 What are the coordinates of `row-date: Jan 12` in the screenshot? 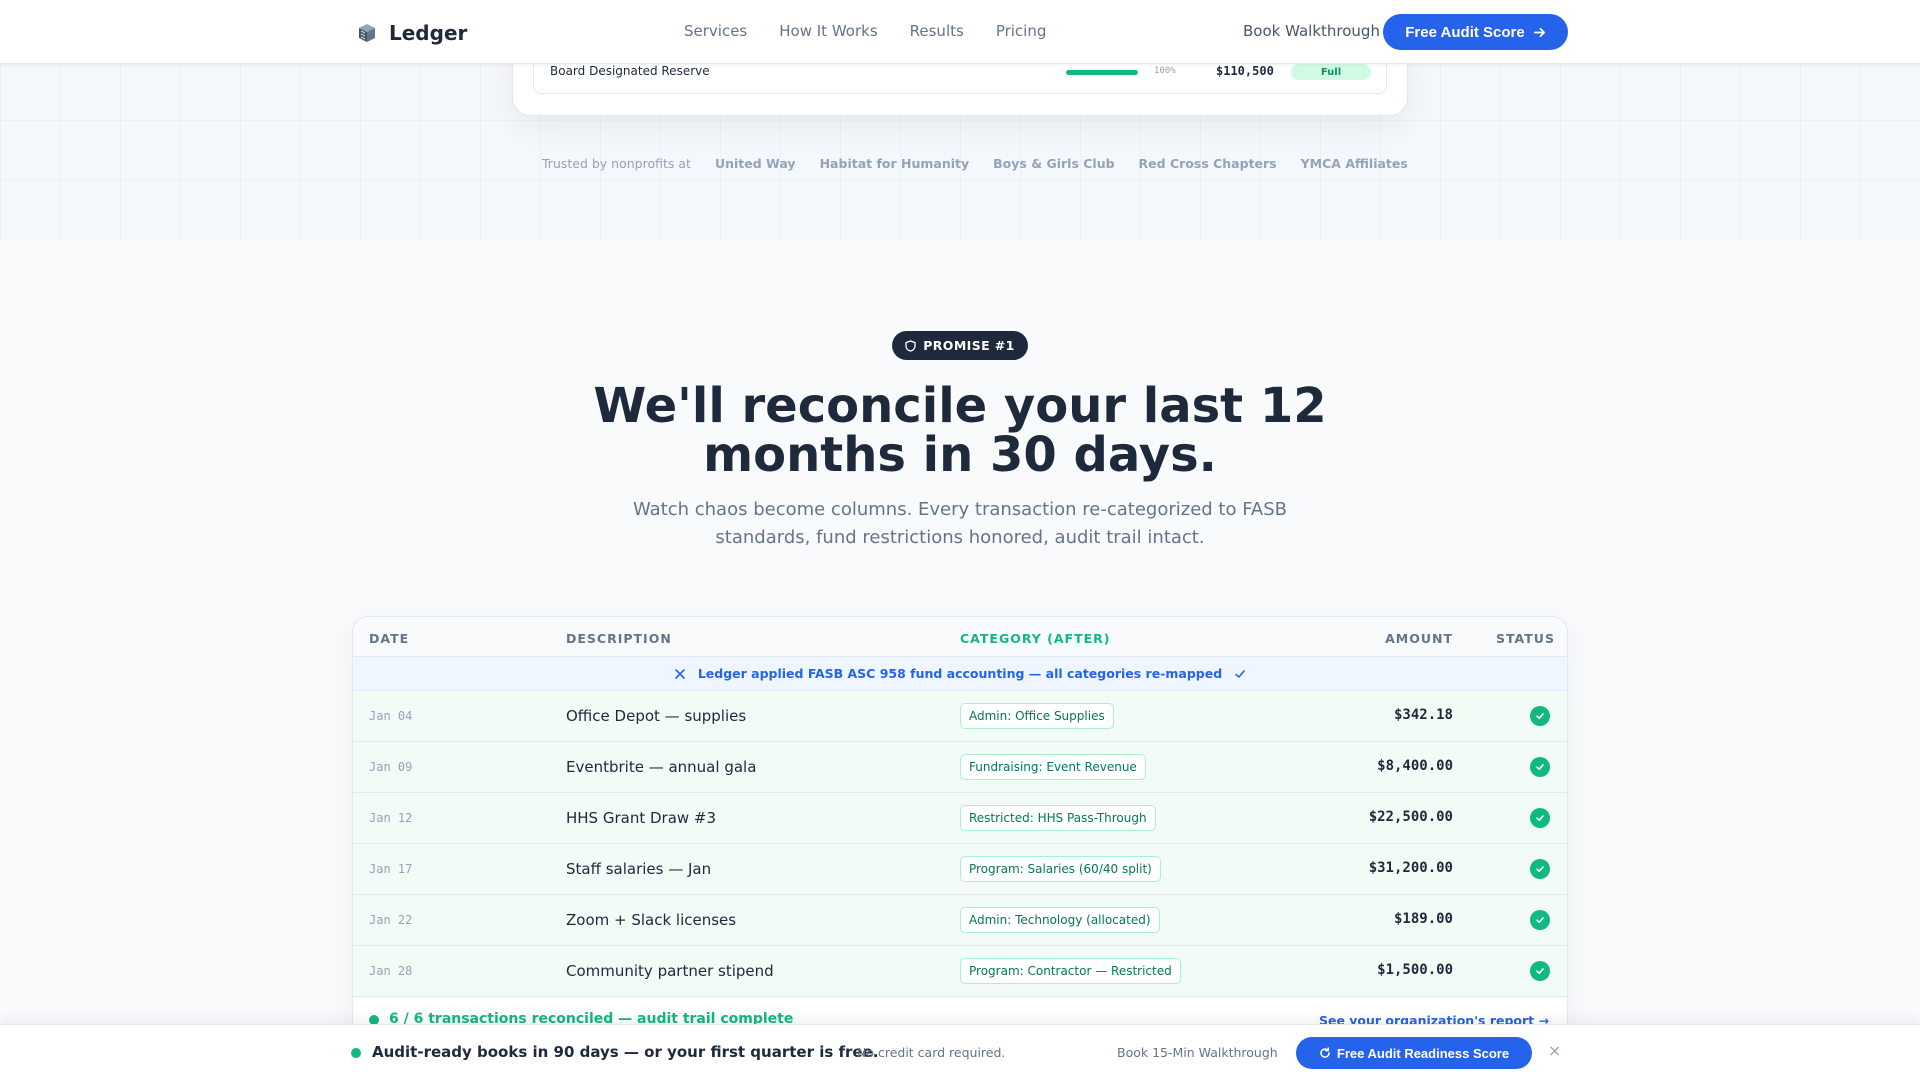 It's located at (391, 818).